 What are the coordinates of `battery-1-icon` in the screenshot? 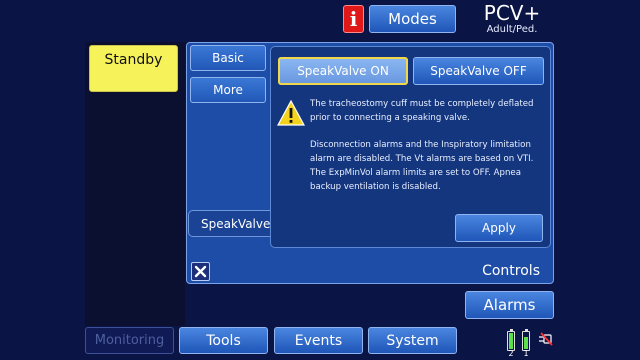 It's located at (526, 340).